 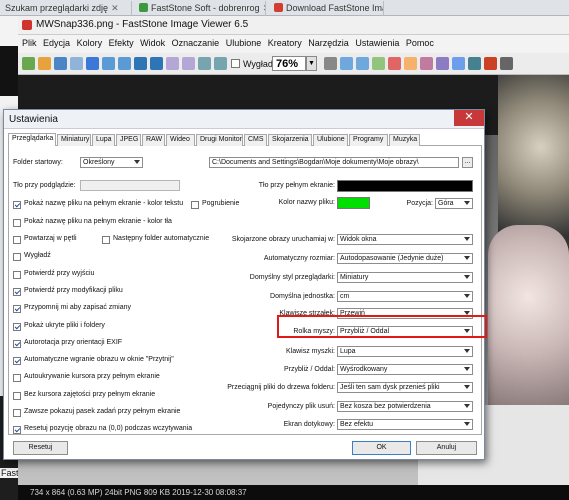 I want to click on filename-color-swatch, so click(x=353, y=203).